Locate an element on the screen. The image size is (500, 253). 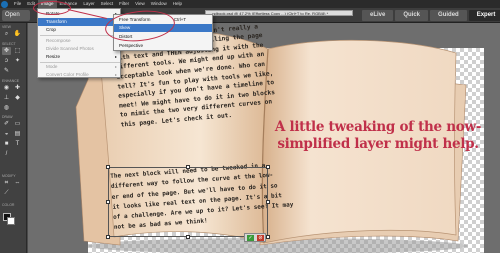
transform-handle-bottom-right is located at coordinates (268, 237).